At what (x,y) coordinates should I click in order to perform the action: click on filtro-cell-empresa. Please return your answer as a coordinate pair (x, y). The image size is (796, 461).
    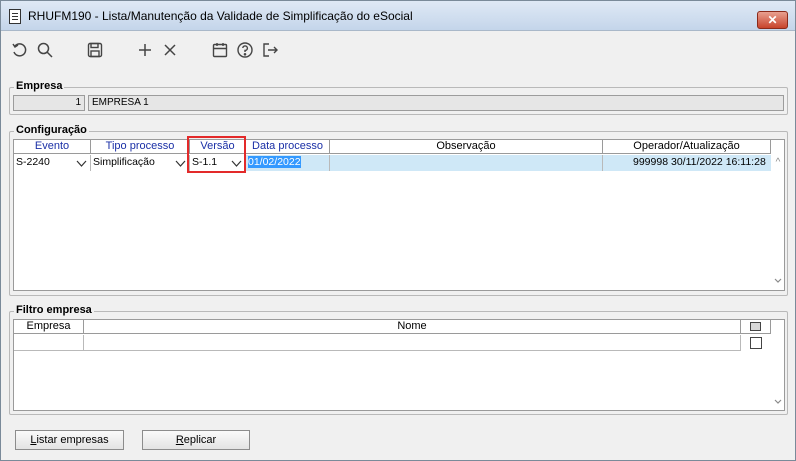
    Looking at the image, I should click on (49, 343).